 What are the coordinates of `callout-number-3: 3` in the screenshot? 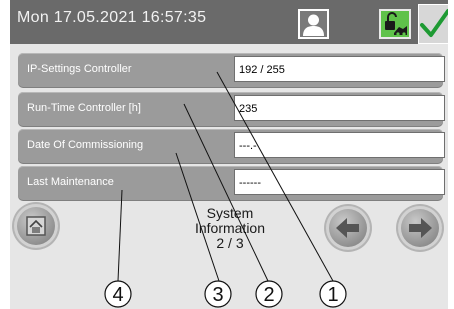 It's located at (217, 295).